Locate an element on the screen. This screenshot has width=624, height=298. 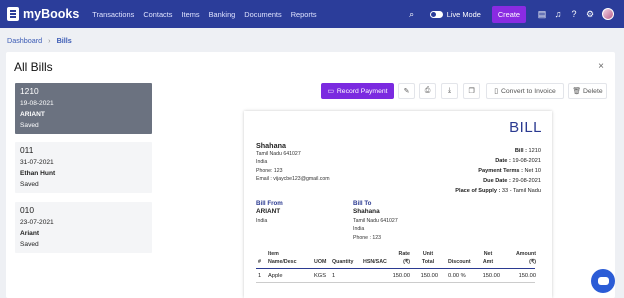
table-row-divider is located at coordinates (395, 282).